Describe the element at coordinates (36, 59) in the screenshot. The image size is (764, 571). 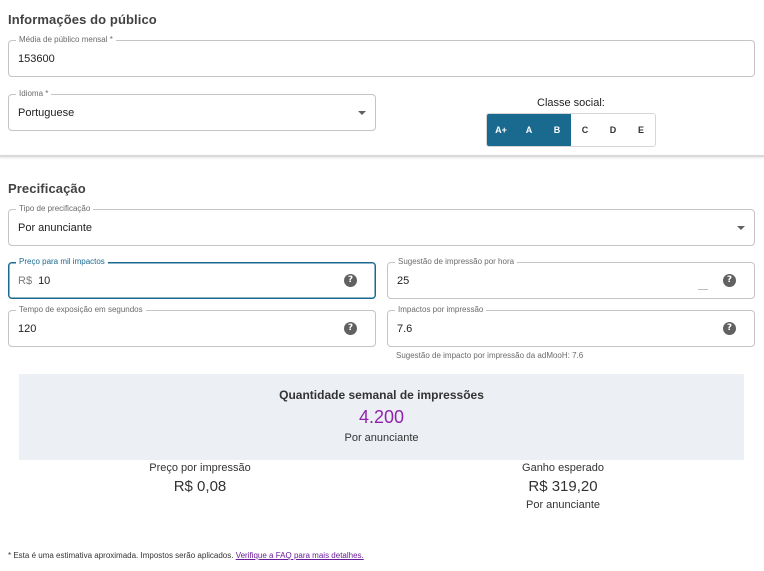
I see `monthly-audience-value: 153600` at that location.